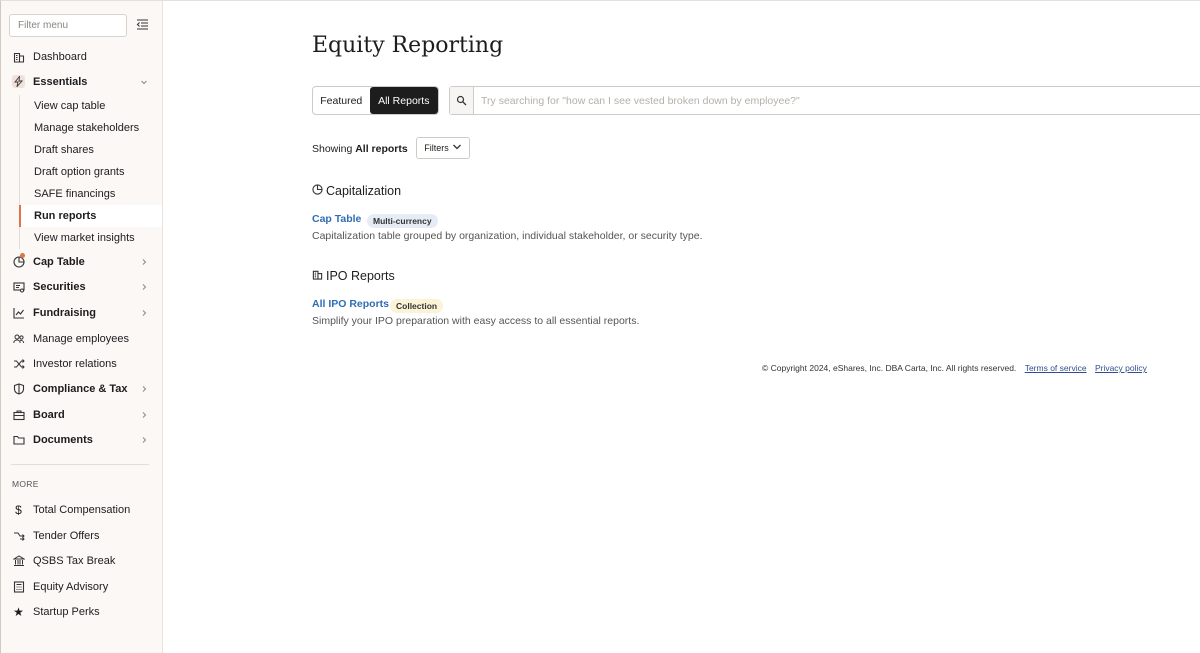 The image size is (1200, 653). Describe the element at coordinates (59, 262) in the screenshot. I see `sidebar-item-label: Cap Table` at that location.